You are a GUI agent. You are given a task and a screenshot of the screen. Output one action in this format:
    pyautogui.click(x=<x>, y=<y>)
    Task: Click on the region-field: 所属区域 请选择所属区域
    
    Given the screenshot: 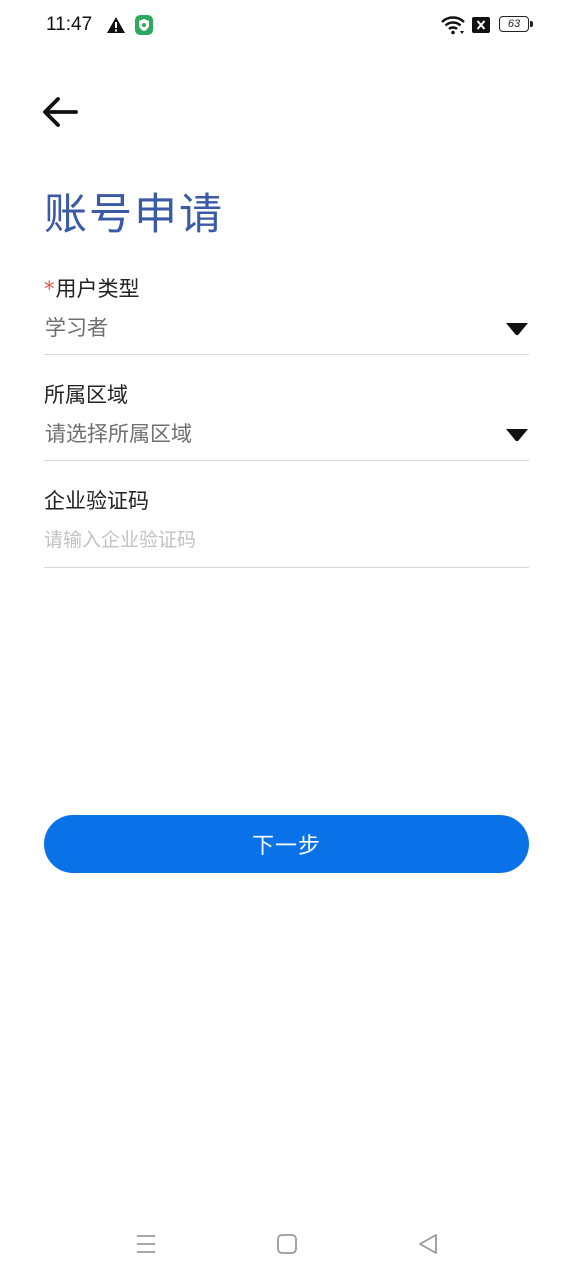 What is the action you would take?
    pyautogui.click(x=286, y=420)
    